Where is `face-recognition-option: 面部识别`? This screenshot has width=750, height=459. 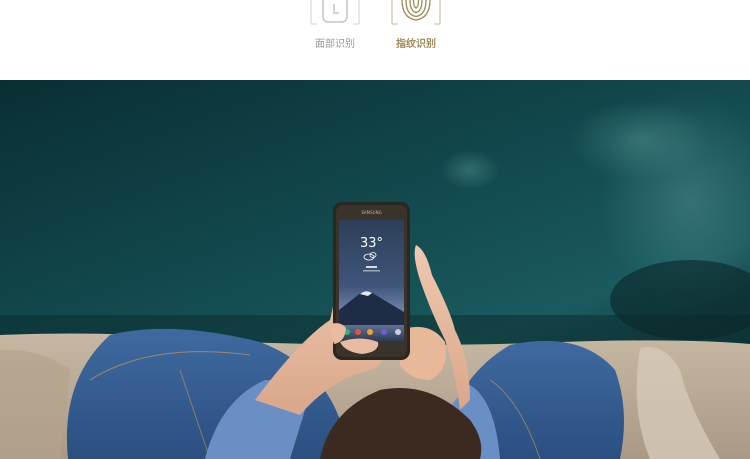 face-recognition-option: 面部识别 is located at coordinates (335, 25).